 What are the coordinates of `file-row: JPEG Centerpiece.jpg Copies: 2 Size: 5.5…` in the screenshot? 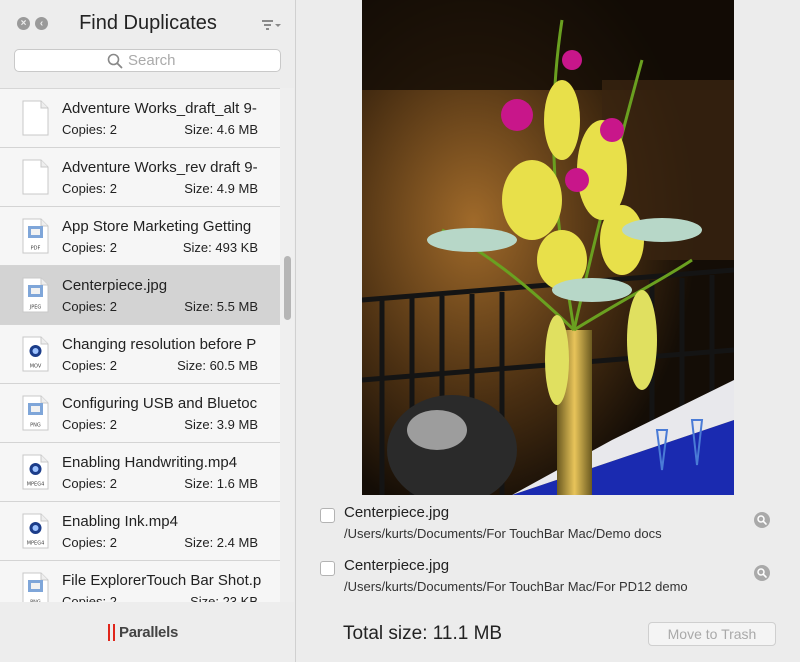 It's located at (140, 295).